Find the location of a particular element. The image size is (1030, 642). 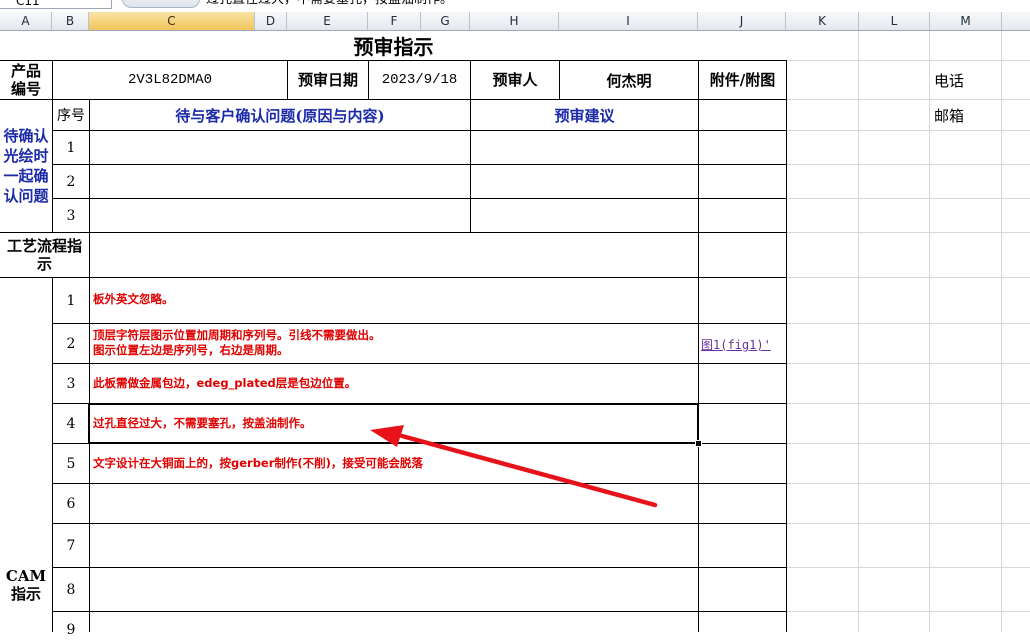

confirm-section-label: 待确认光绘时一起确认问题 is located at coordinates (26, 166).